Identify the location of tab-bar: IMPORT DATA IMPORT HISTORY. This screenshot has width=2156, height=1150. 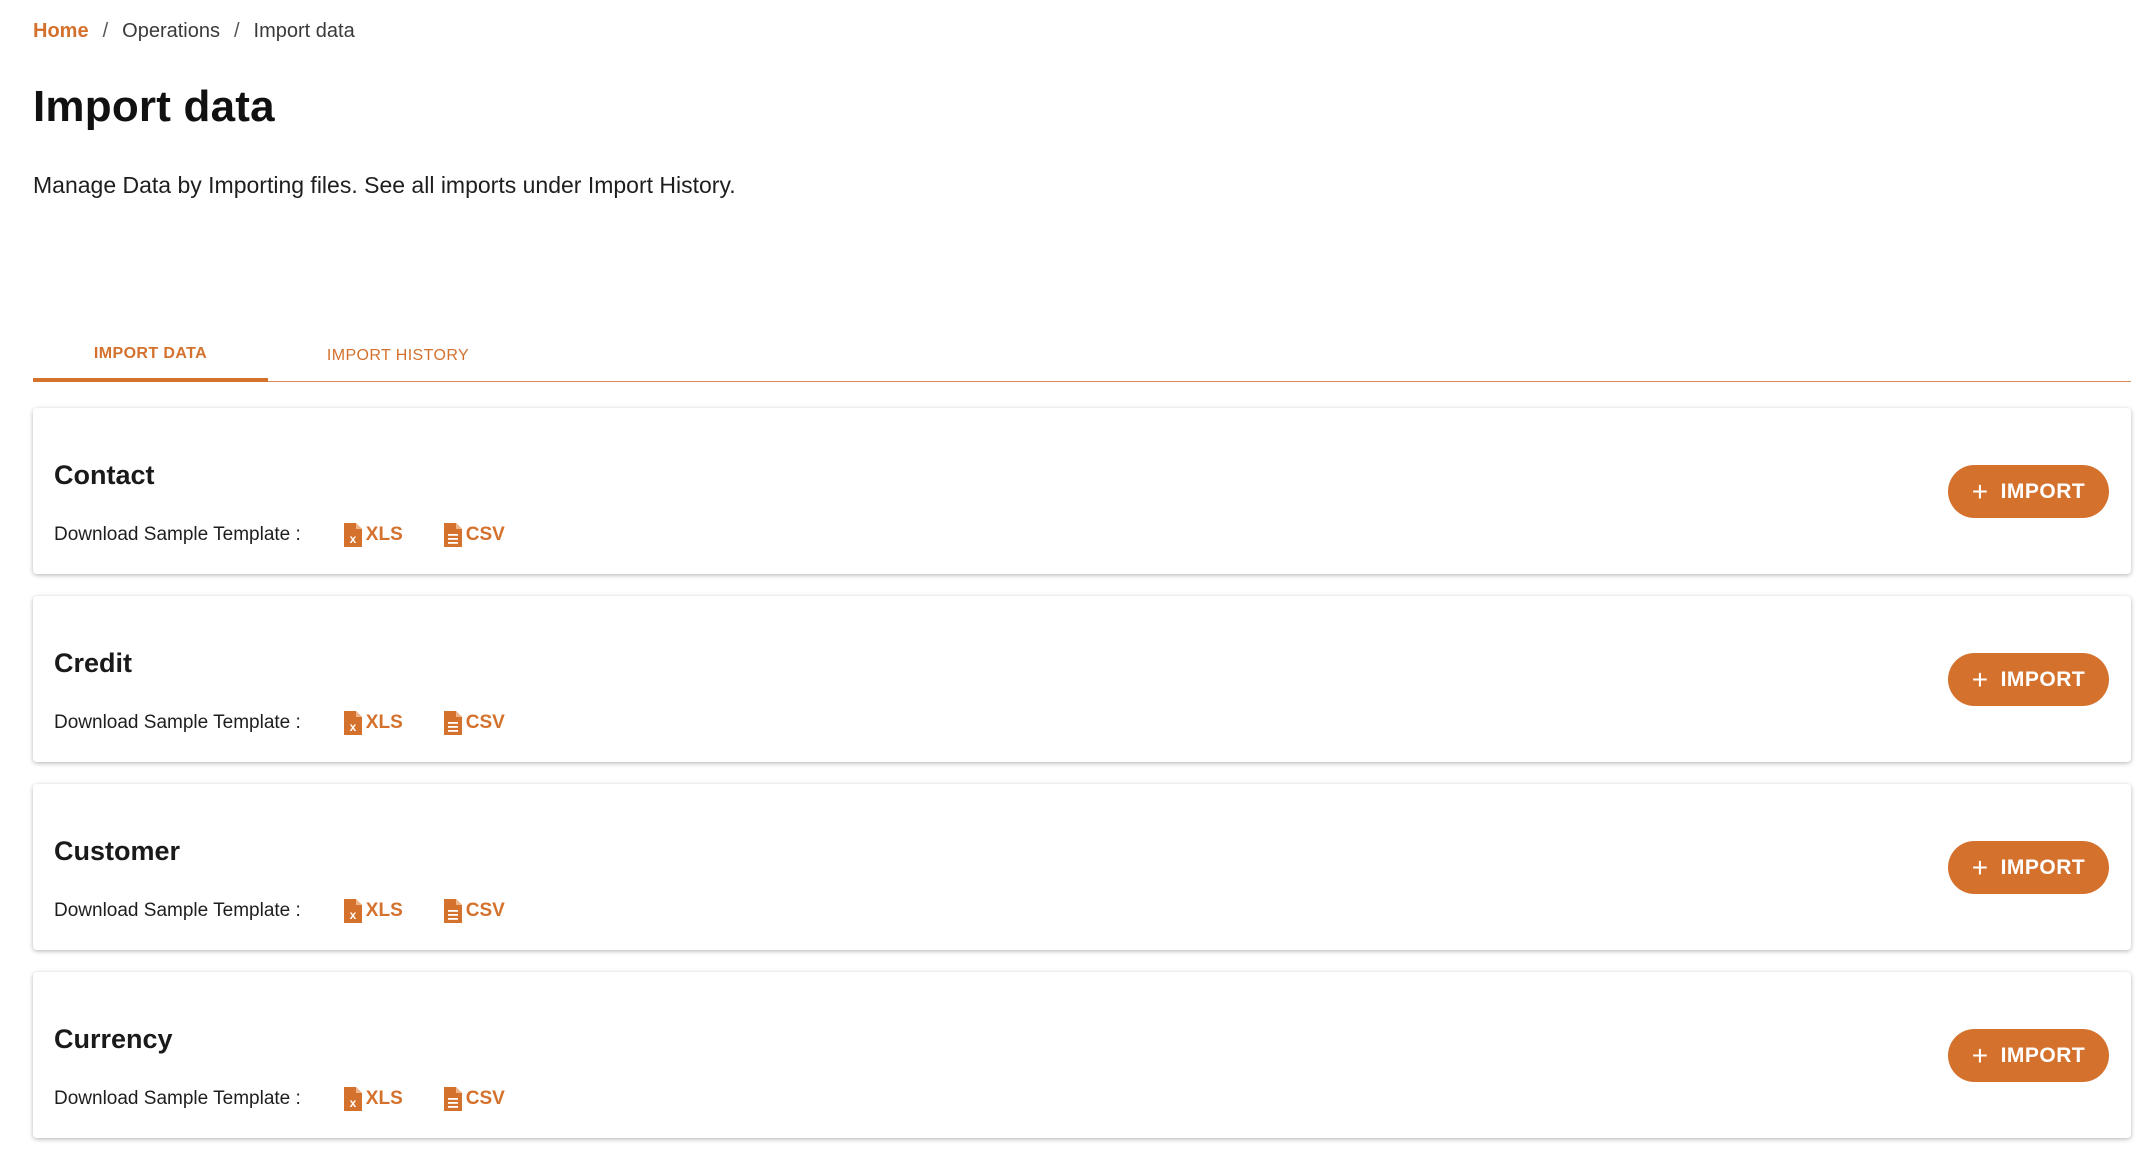
(1082, 356).